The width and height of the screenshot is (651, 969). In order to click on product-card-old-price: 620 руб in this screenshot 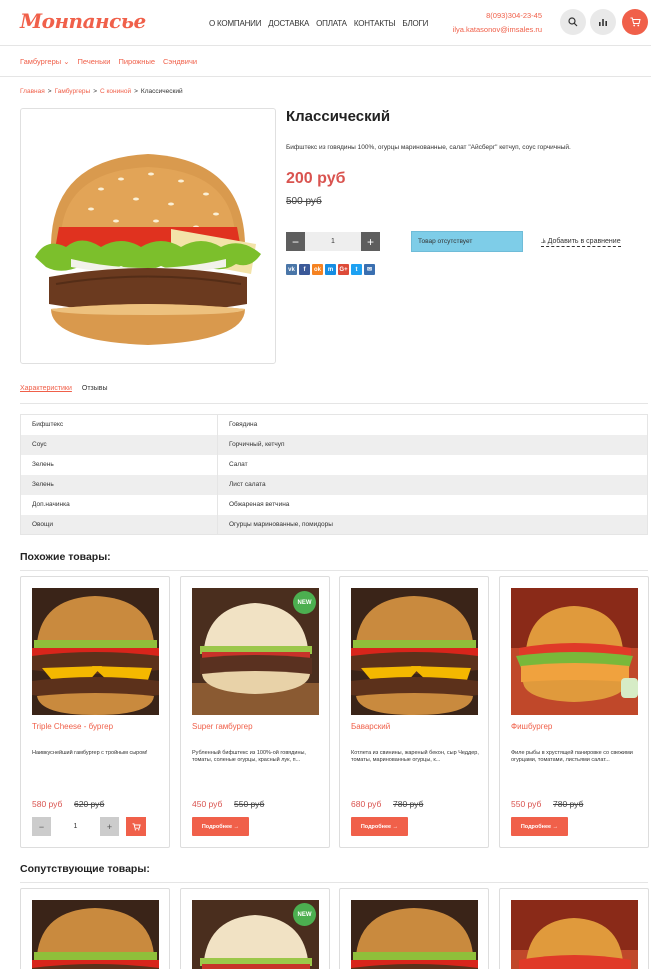, I will do `click(89, 804)`.